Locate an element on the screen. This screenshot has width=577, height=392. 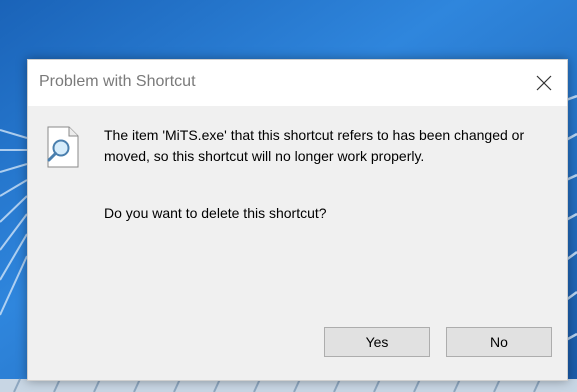
close-icon is located at coordinates (544, 83).